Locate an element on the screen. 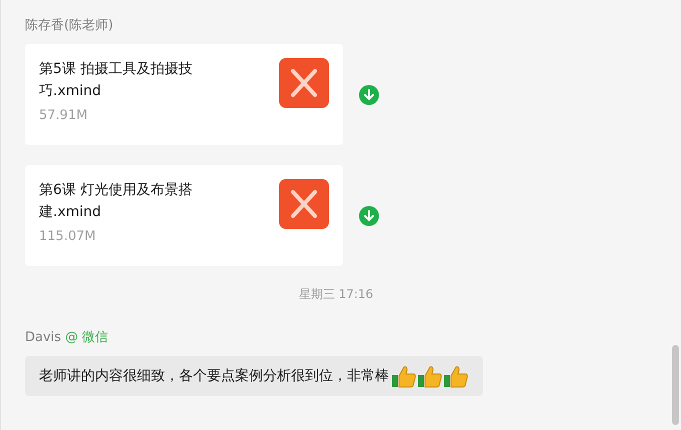  file-size: 57.91M is located at coordinates (63, 115).